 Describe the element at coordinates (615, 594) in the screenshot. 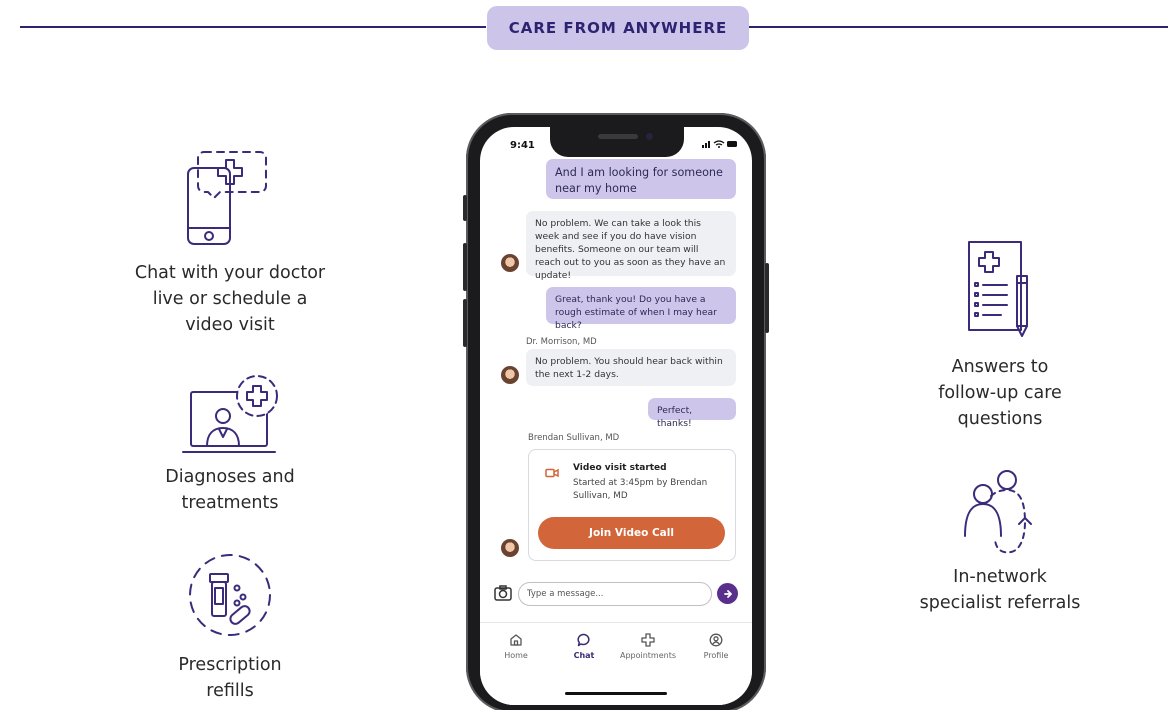

I see `message-input` at that location.